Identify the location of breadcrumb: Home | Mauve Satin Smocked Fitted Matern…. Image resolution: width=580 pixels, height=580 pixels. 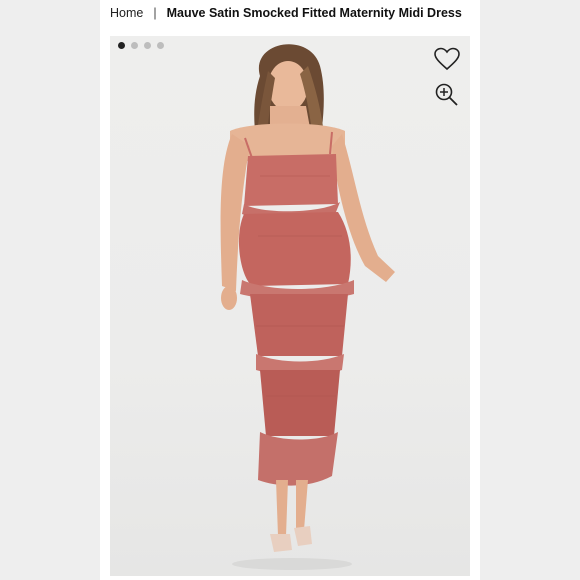
(286, 13).